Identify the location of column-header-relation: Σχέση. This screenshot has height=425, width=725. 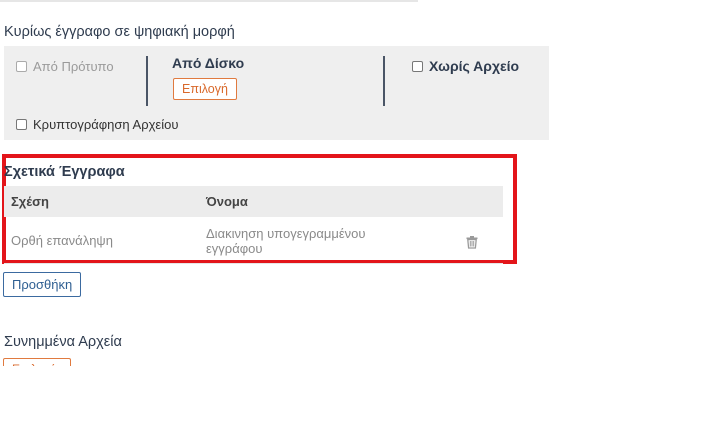
(30, 201).